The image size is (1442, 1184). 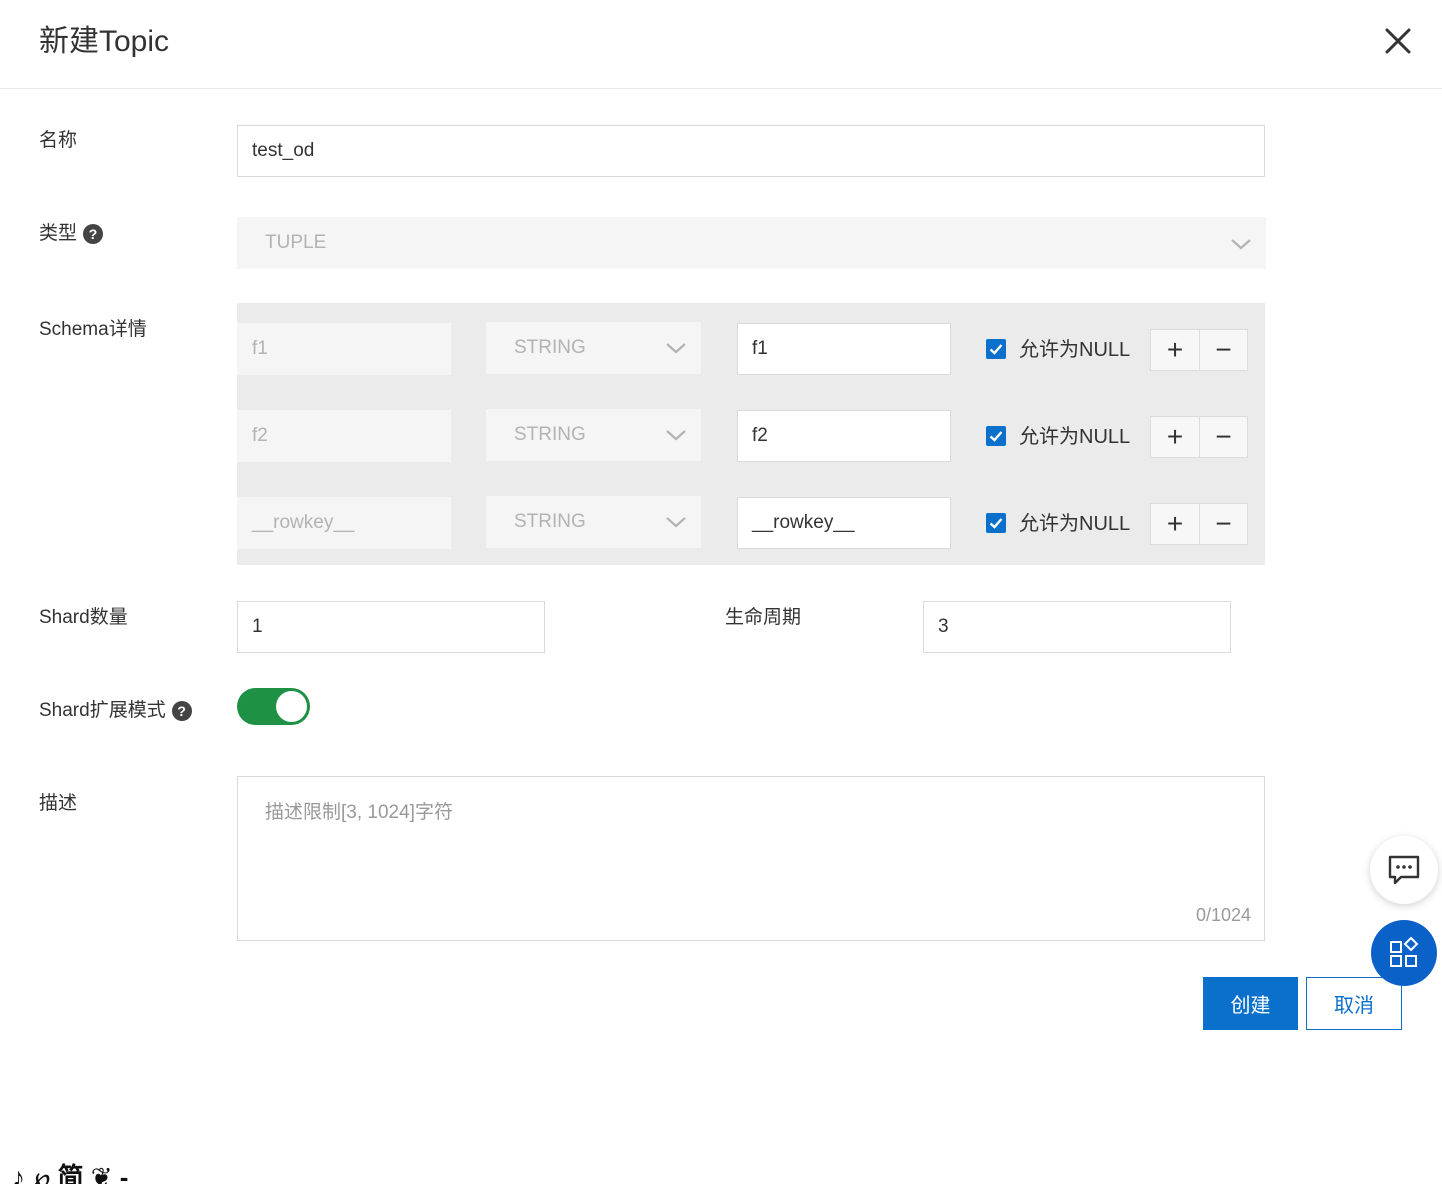 What do you see at coordinates (58, 803) in the screenshot?
I see `description-label: 描述` at bounding box center [58, 803].